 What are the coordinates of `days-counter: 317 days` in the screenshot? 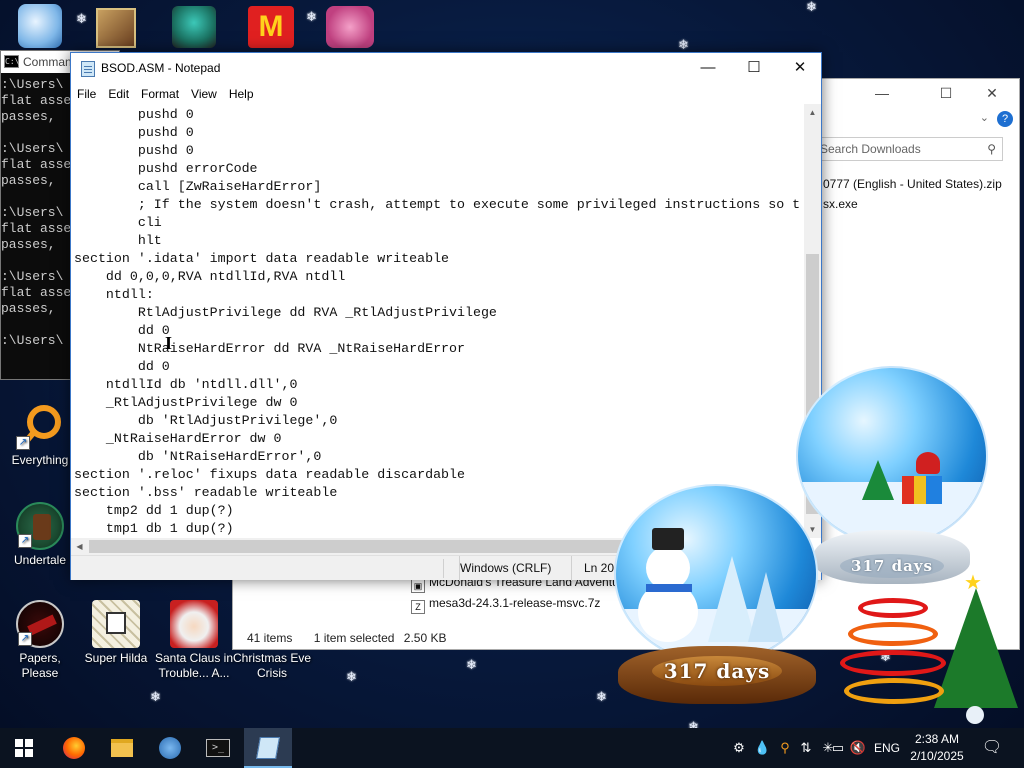 It's located at (892, 566).